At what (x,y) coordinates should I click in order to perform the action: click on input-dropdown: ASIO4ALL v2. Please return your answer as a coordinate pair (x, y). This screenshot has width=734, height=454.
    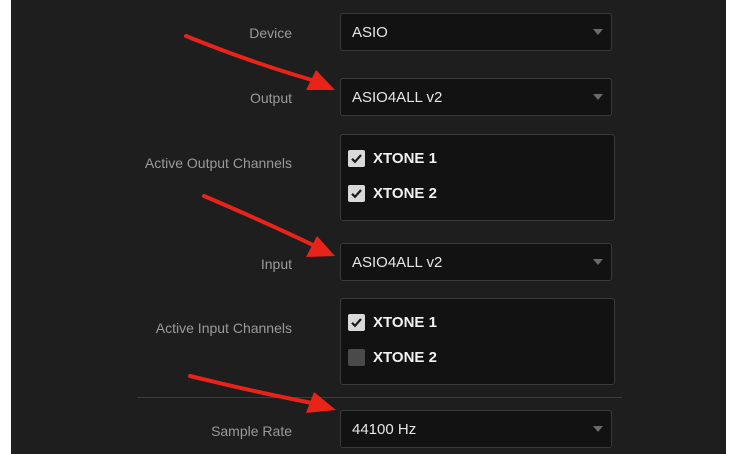
    Looking at the image, I should click on (476, 262).